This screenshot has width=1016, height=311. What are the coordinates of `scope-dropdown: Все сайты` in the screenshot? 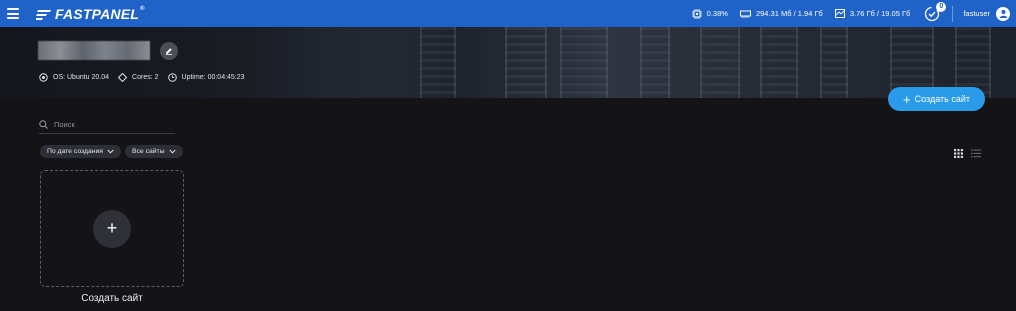 It's located at (153, 151).